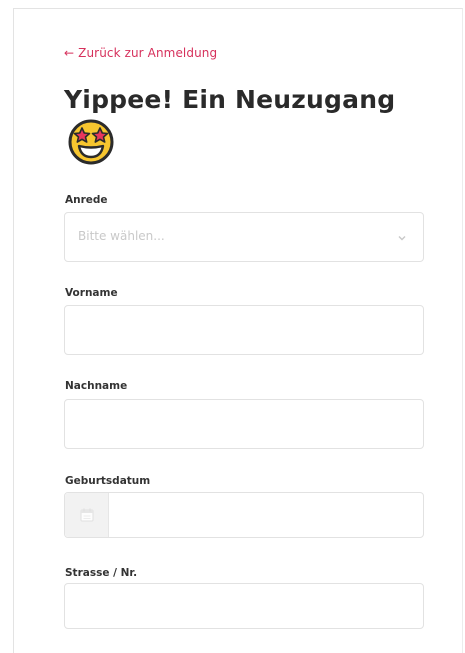 The image size is (465, 653). What do you see at coordinates (86, 200) in the screenshot?
I see `salutation-label: Anrede` at bounding box center [86, 200].